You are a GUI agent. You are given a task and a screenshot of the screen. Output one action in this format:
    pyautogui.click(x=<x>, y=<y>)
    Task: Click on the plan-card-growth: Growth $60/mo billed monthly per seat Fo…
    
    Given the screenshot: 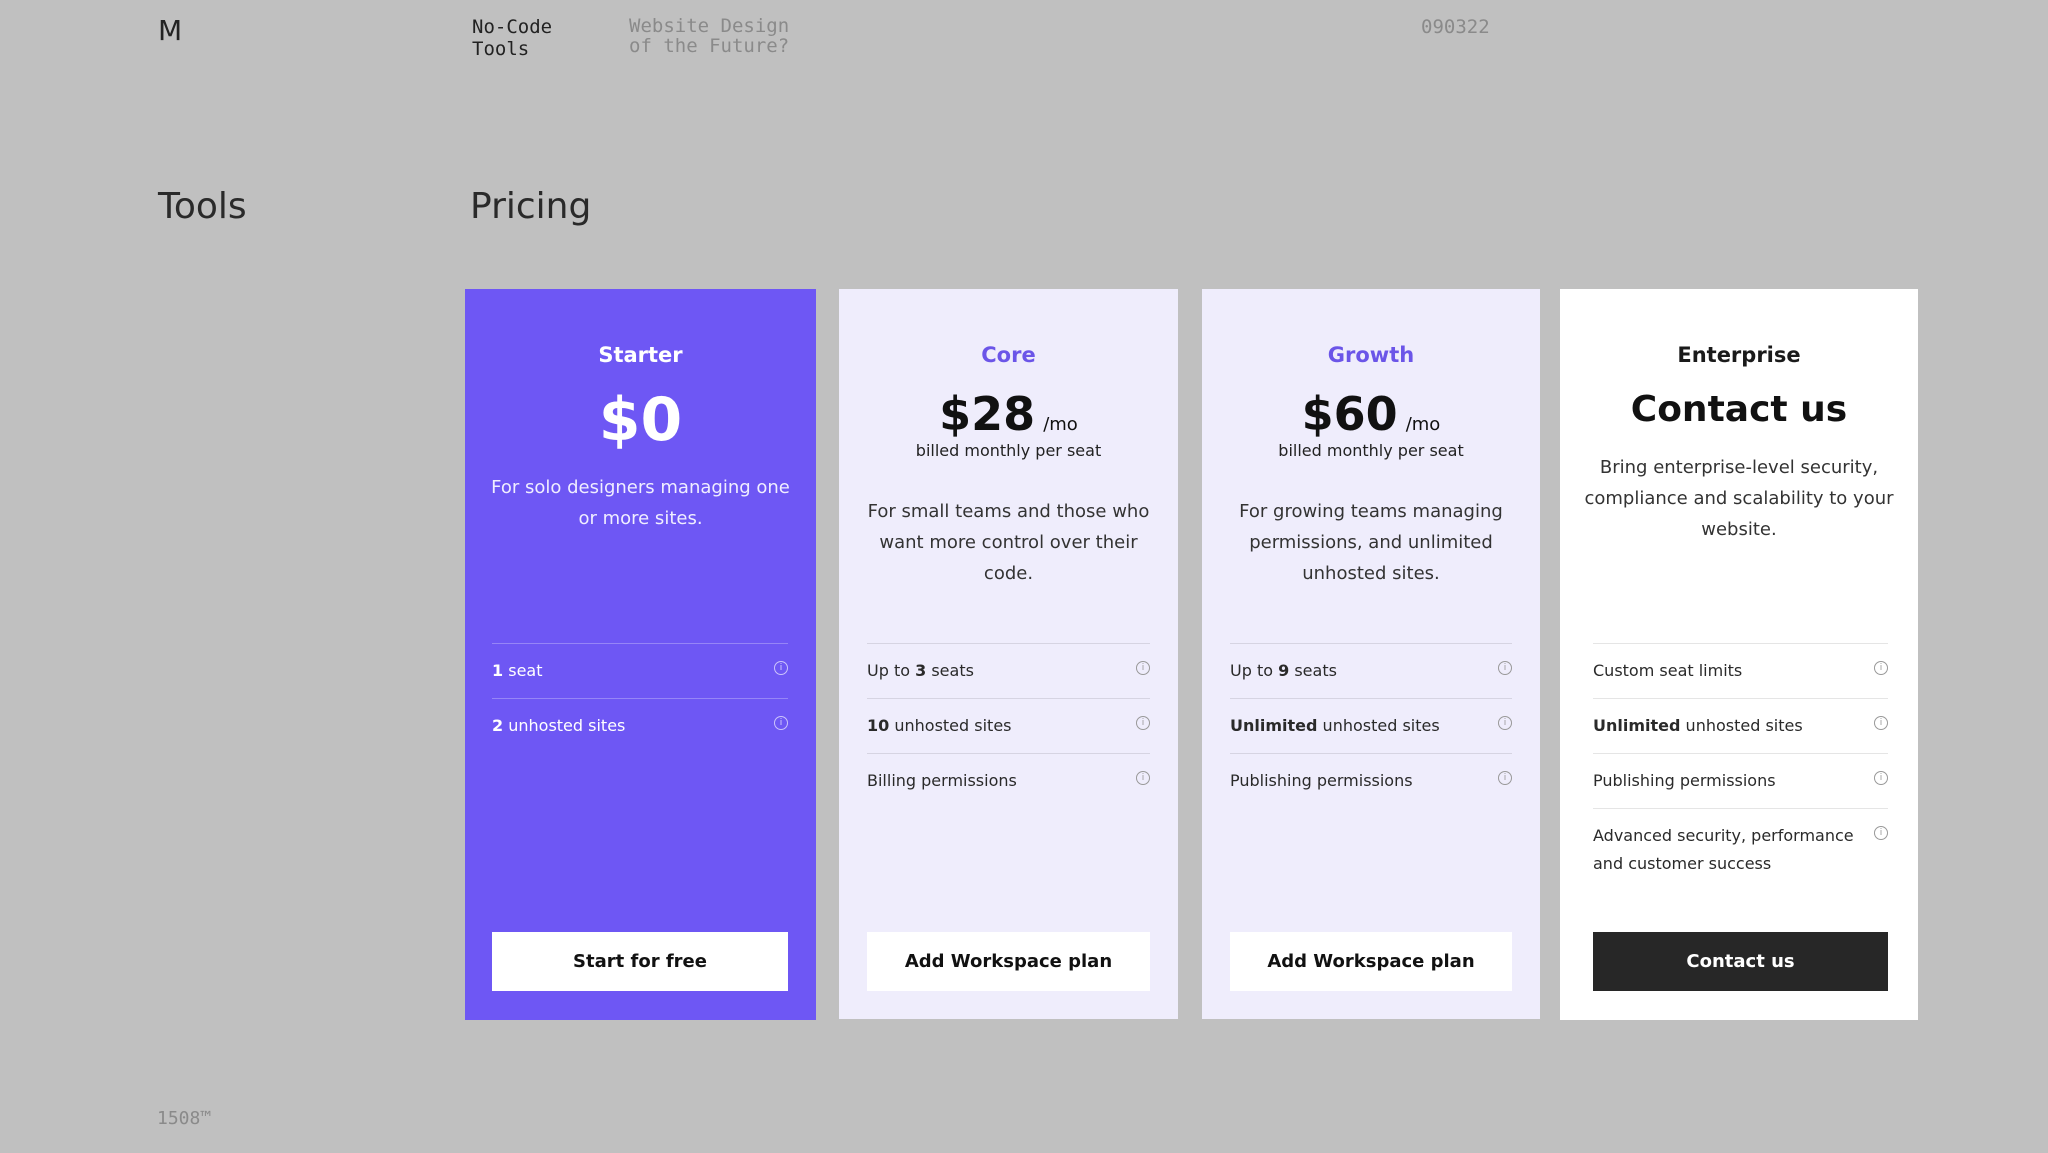 What is the action you would take?
    pyautogui.click(x=1371, y=654)
    